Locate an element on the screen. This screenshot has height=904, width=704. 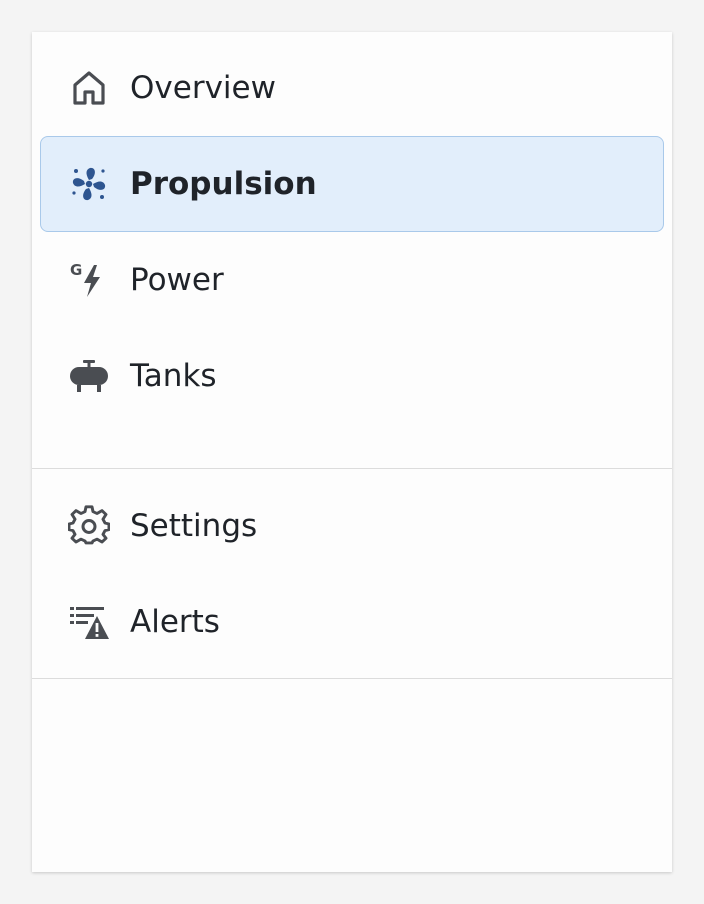
nav-item-label: Propulsion is located at coordinates (223, 184).